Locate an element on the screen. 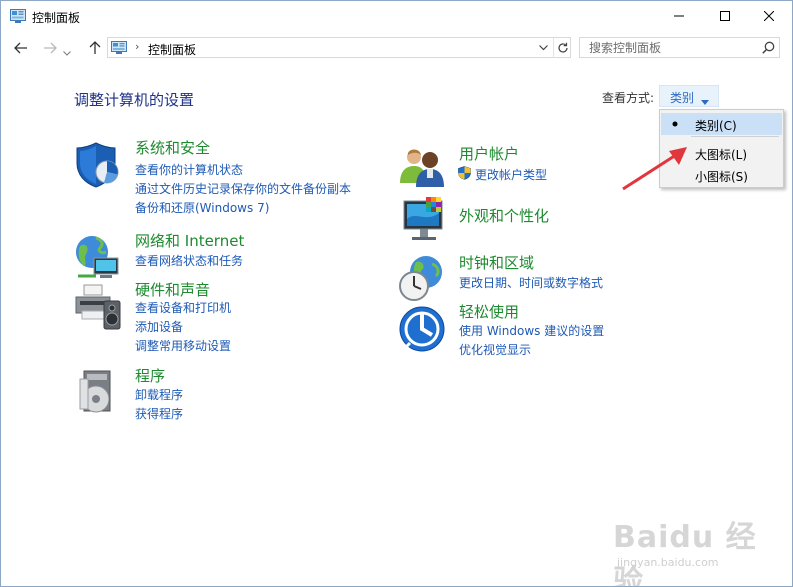 The width and height of the screenshot is (793, 587). maximize-icon is located at coordinates (725, 16).